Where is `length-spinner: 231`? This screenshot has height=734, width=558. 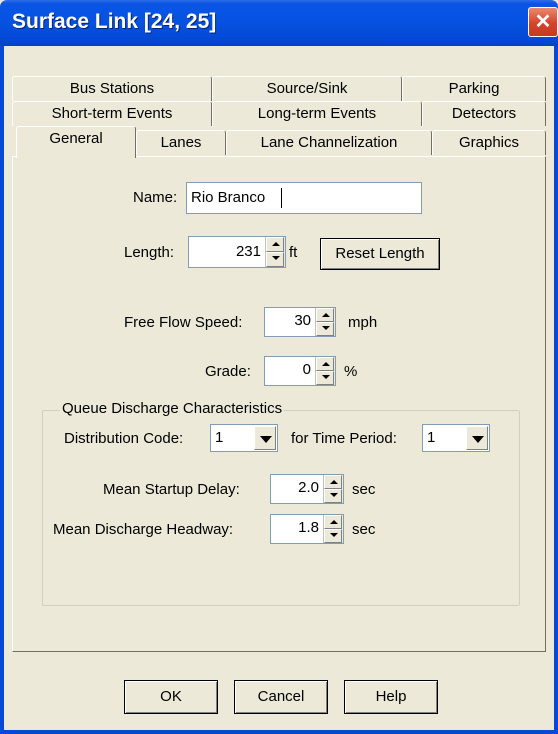
length-spinner: 231 is located at coordinates (237, 252).